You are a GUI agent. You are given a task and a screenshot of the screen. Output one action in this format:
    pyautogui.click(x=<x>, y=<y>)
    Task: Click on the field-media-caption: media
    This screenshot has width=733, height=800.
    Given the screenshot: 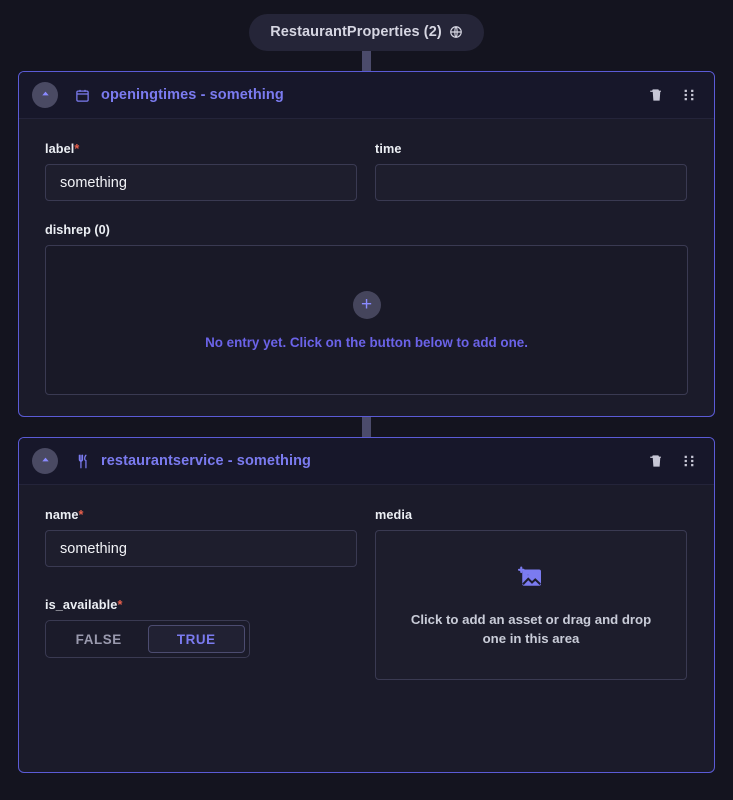 What is the action you would take?
    pyautogui.click(x=531, y=515)
    